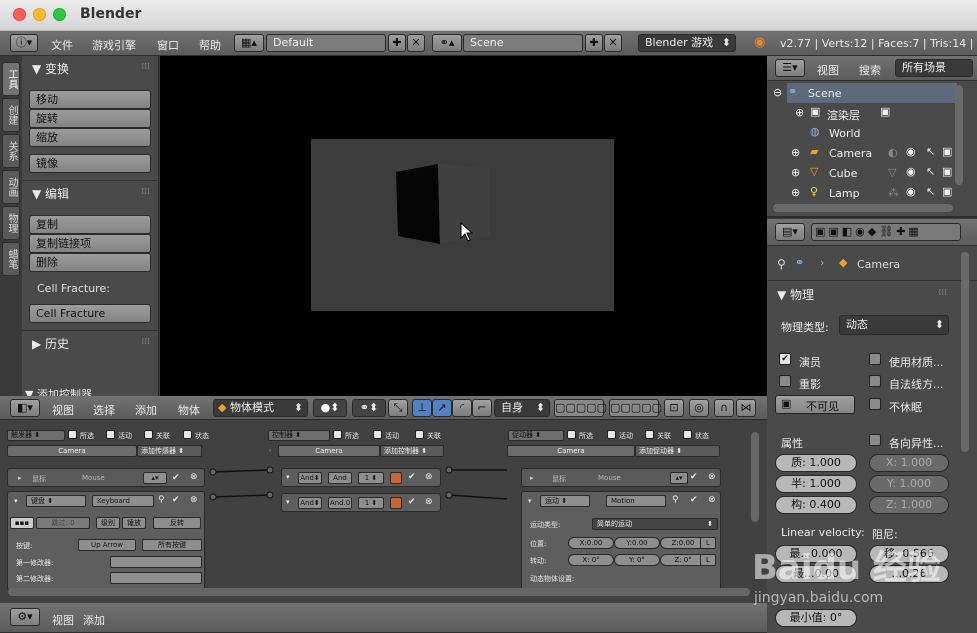  Describe the element at coordinates (621, 477) in the screenshot. I see `actuator-mouse: ▸ 鼠标 Mouse ▴▾ ✔ ⊗` at that location.